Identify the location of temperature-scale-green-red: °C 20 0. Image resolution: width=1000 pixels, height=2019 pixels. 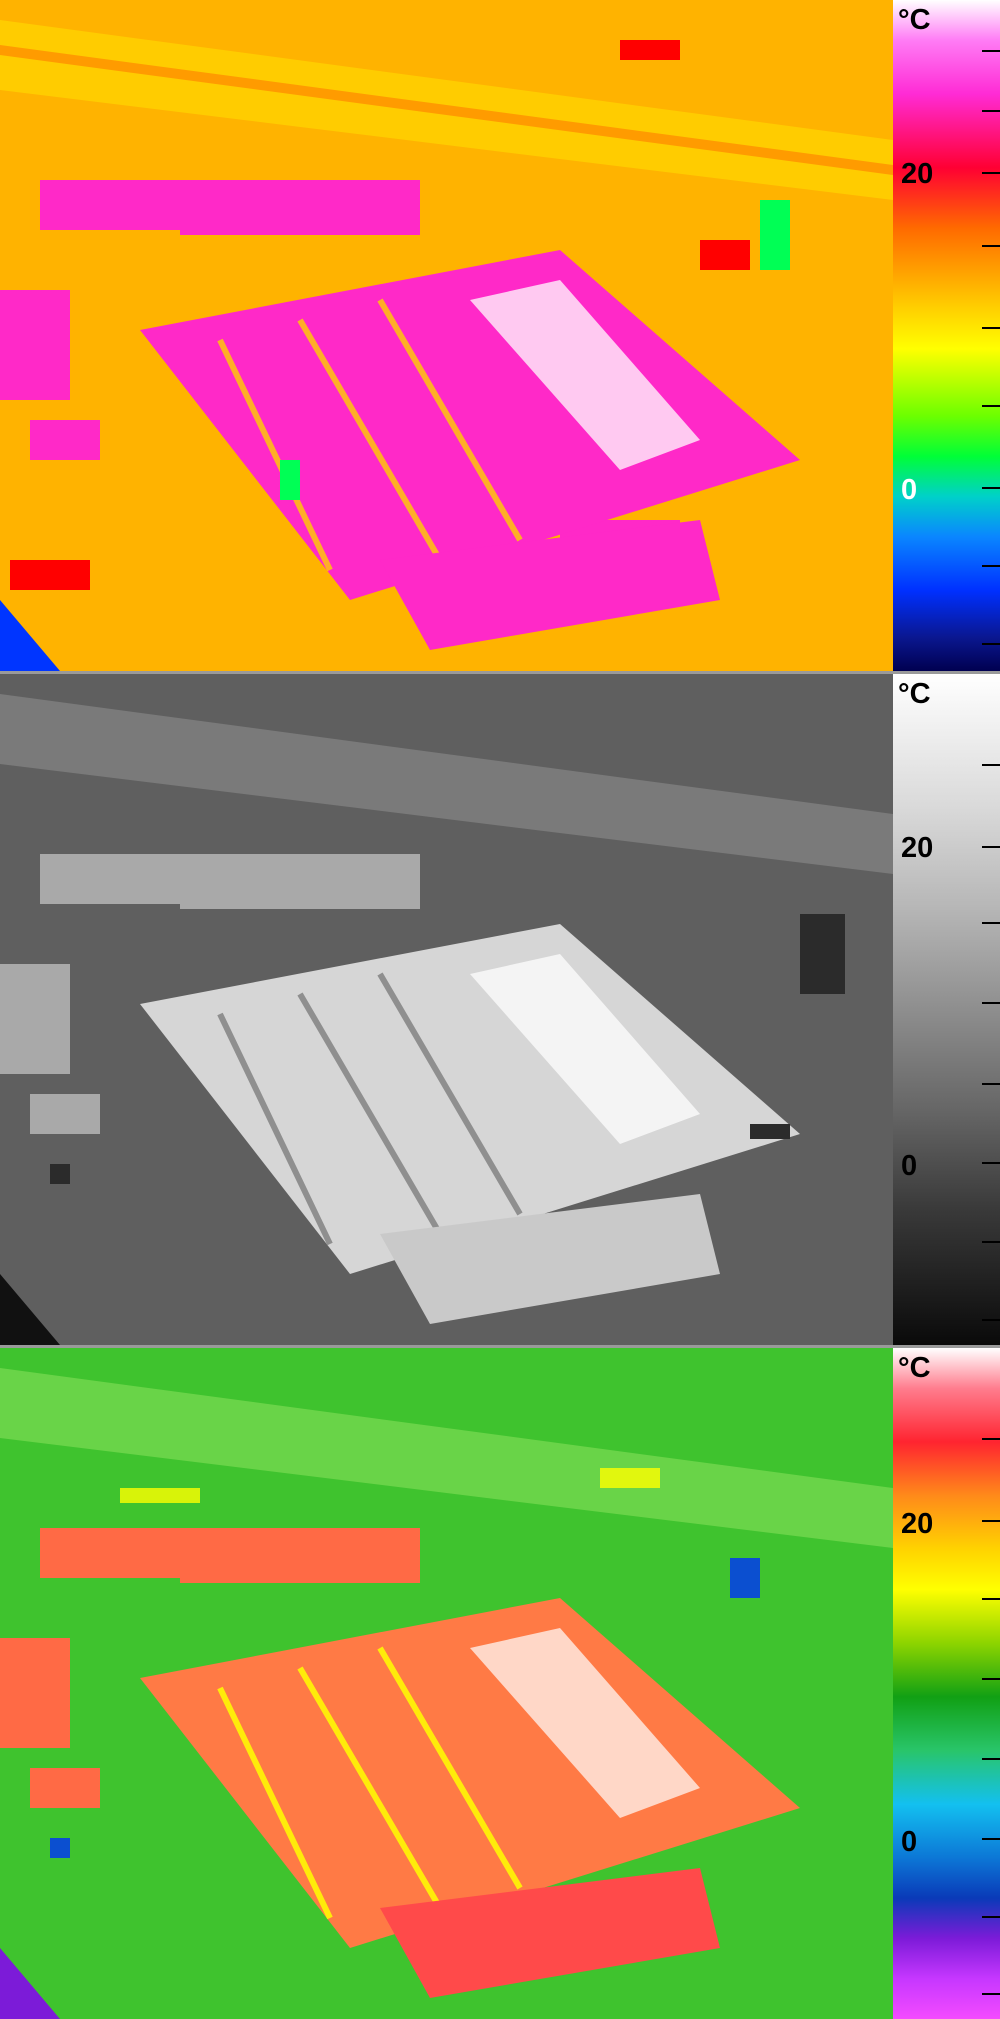
(946, 1683).